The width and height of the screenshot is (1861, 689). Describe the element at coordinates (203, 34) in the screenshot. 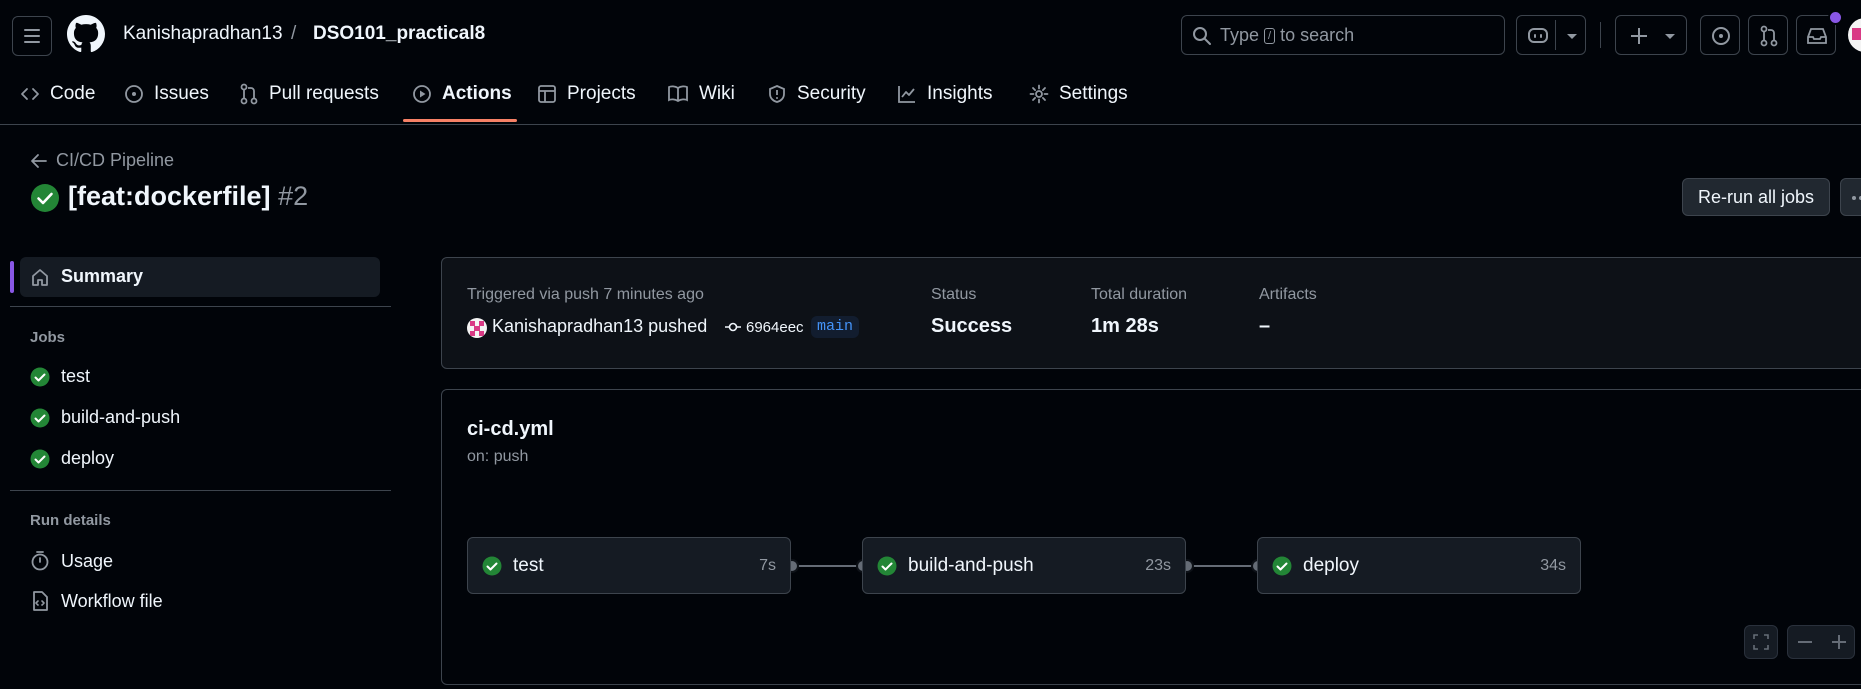

I see `breadcrumb-owner: Kanishapradhan13` at that location.